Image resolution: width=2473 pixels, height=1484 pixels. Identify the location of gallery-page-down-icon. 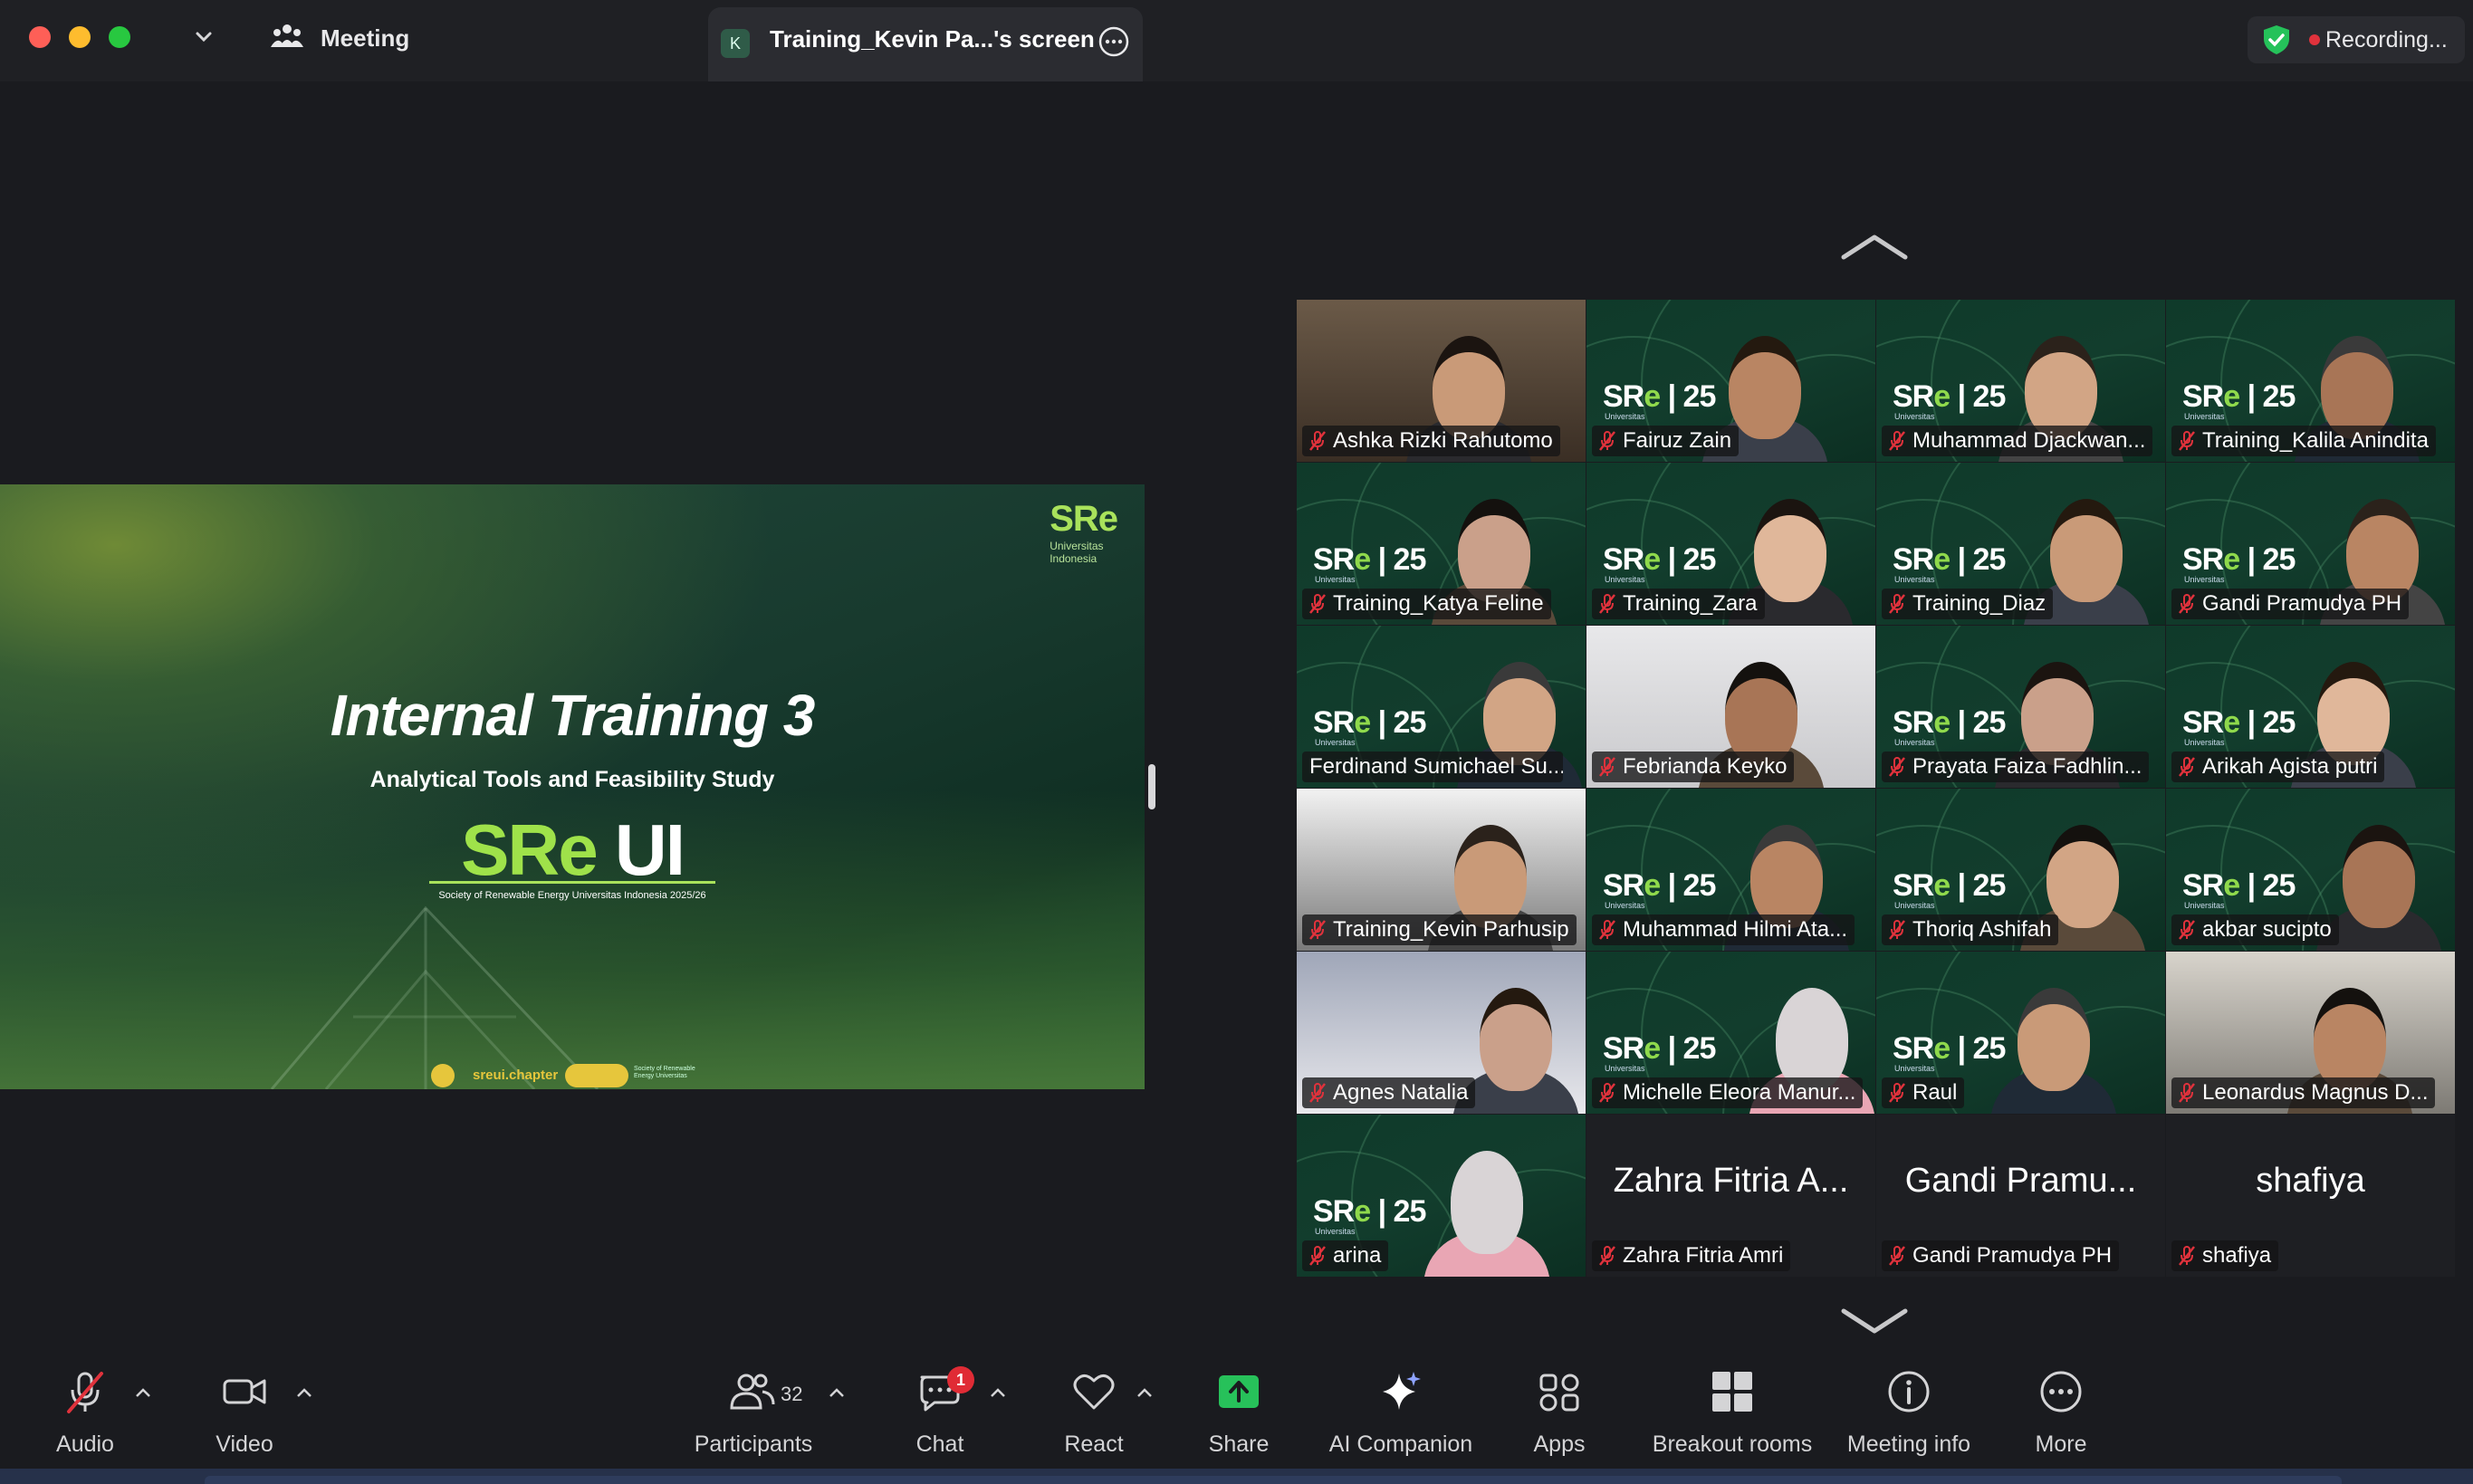
(1875, 1322).